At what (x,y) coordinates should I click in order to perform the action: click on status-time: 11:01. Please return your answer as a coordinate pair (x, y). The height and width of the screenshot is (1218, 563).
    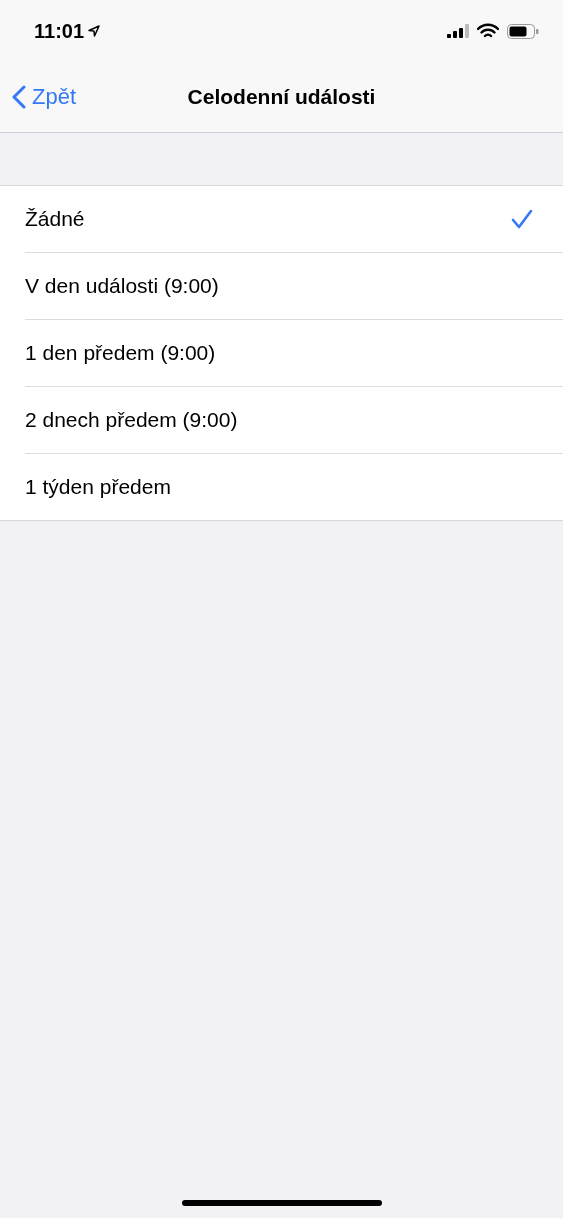
    Looking at the image, I should click on (59, 31).